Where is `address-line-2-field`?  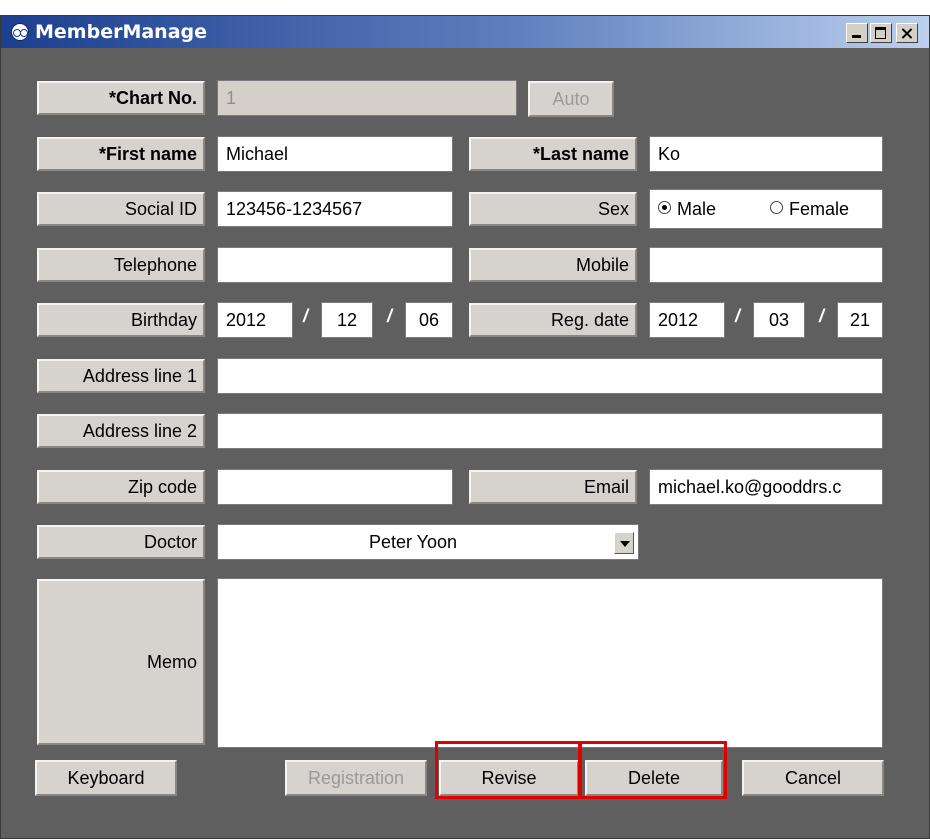 address-line-2-field is located at coordinates (550, 431).